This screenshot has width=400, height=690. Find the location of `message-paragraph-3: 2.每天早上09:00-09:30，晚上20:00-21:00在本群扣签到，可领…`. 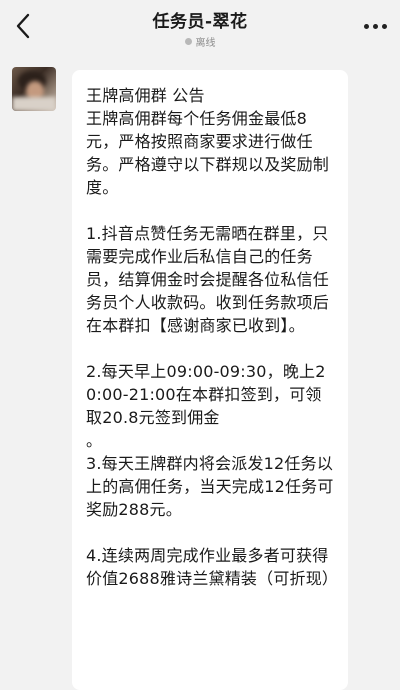

message-paragraph-3: 2.每天早上09:00-09:30，晚上20:00-21:00在本群扣签到，可领… is located at coordinates (206, 394).